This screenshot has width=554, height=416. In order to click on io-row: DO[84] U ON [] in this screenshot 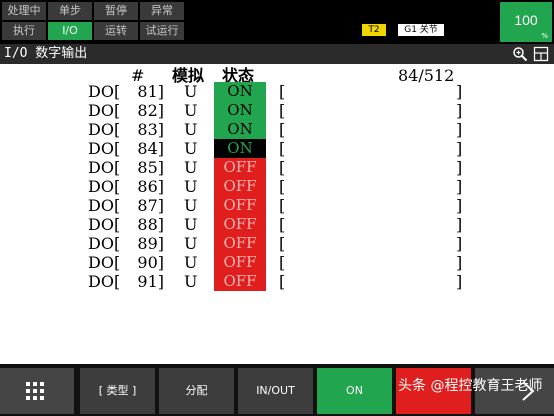, I will do `click(277, 148)`.